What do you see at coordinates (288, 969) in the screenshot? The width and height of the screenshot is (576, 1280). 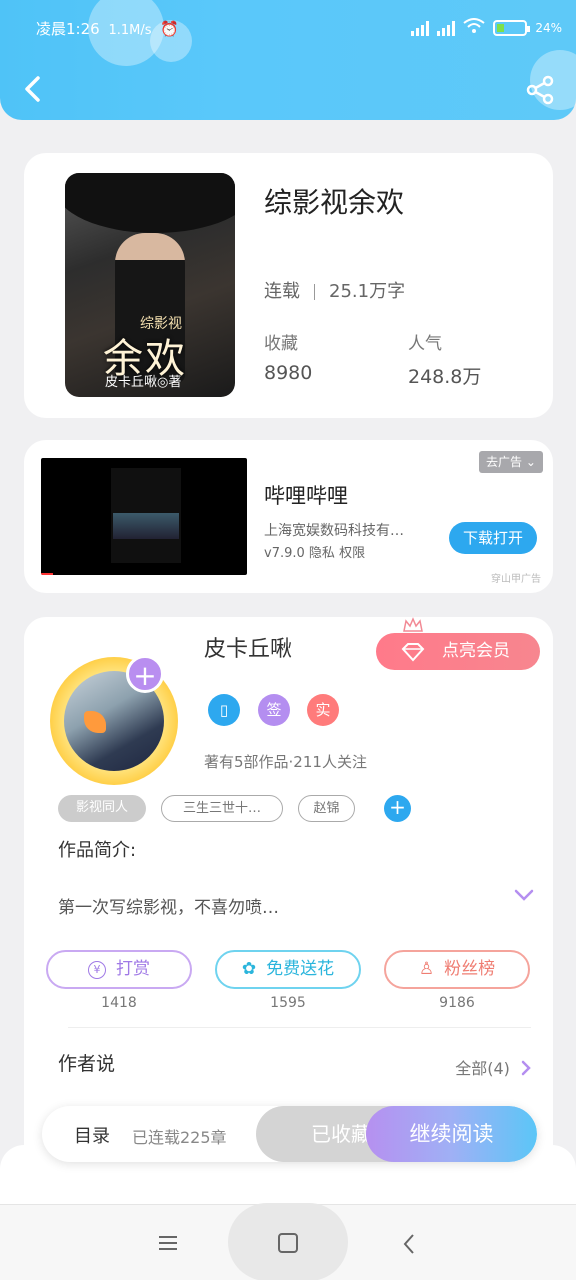 I see `send-flower-button: ✿ 免费送花` at bounding box center [288, 969].